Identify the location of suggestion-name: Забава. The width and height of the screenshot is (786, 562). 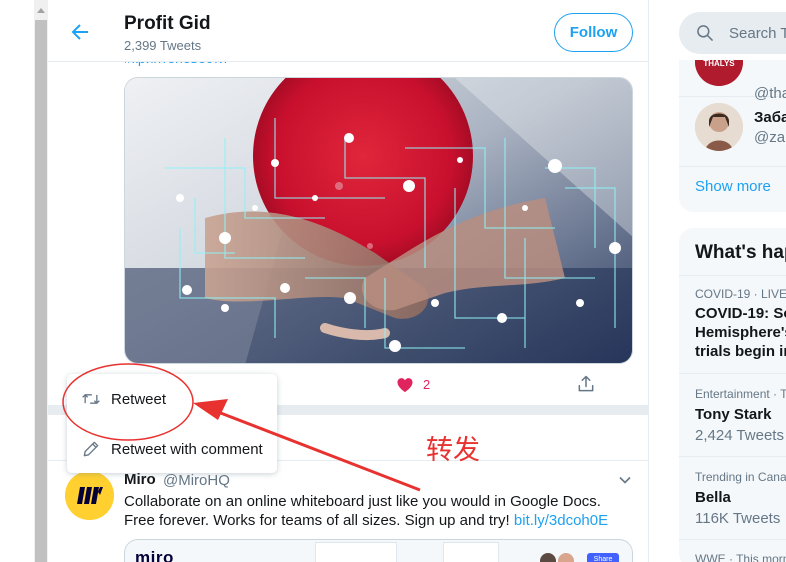
(770, 117).